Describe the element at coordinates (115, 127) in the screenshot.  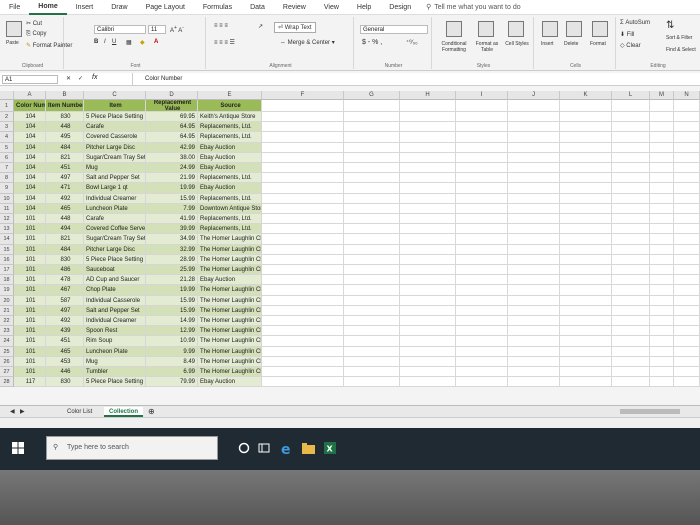
I see `table-cell: Carafe` at that location.